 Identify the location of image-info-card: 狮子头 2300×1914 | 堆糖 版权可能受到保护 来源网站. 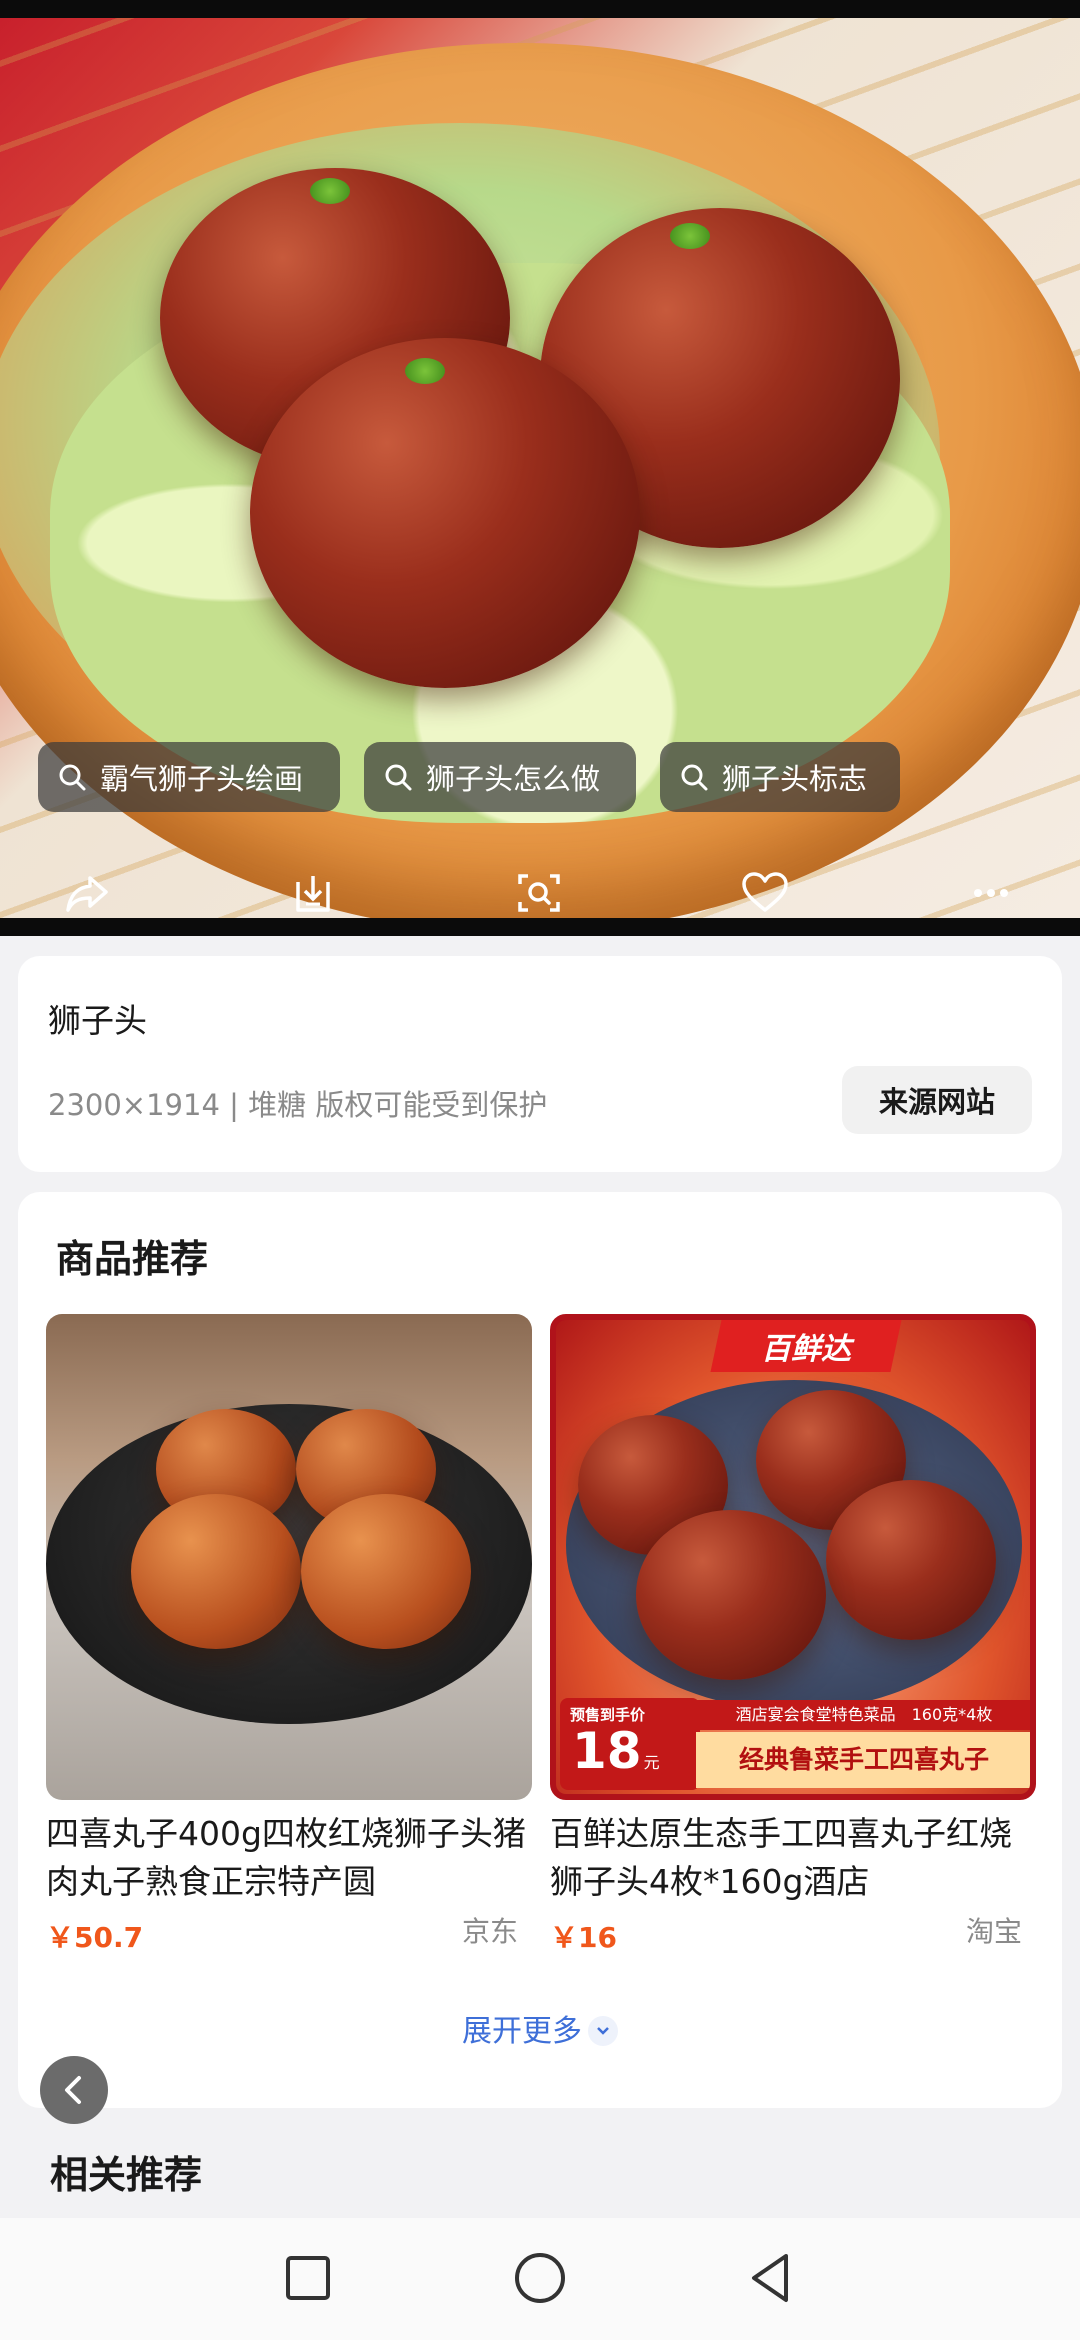
(540, 1064).